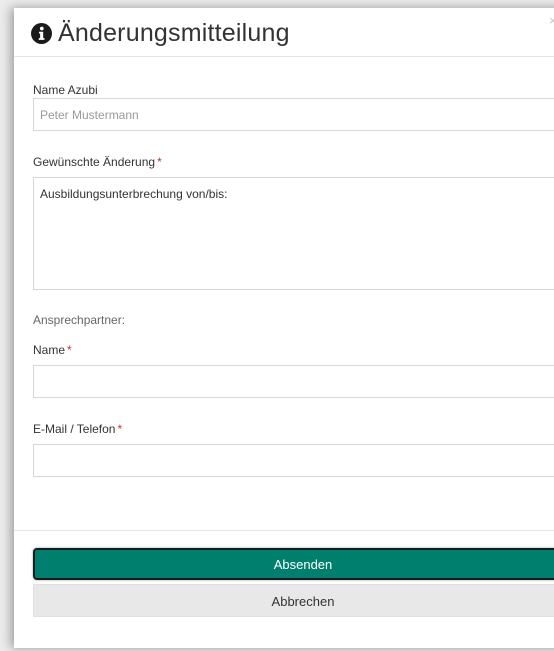 This screenshot has width=554, height=651. I want to click on cancel-button: Abbrechen, so click(293, 600).